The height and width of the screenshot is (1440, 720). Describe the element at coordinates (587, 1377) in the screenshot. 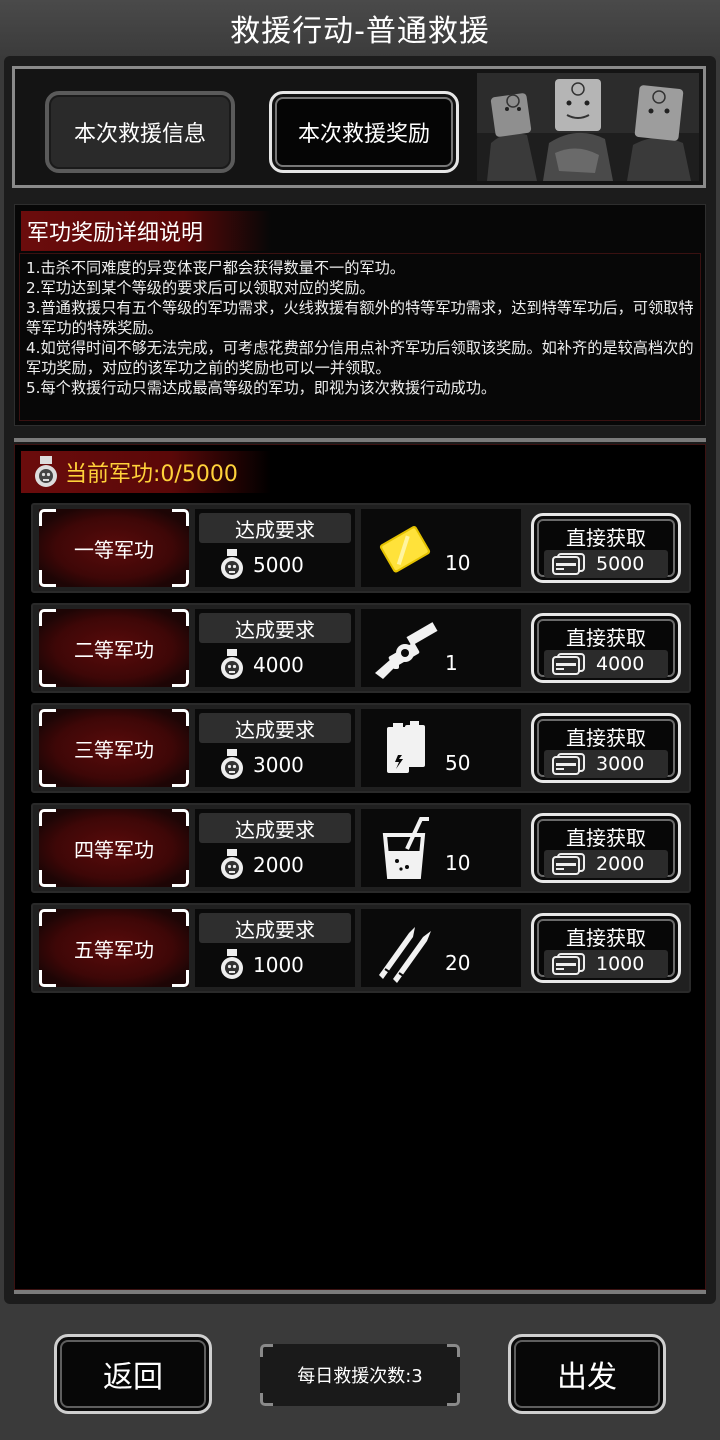

I see `depart-button-label: 出发` at that location.